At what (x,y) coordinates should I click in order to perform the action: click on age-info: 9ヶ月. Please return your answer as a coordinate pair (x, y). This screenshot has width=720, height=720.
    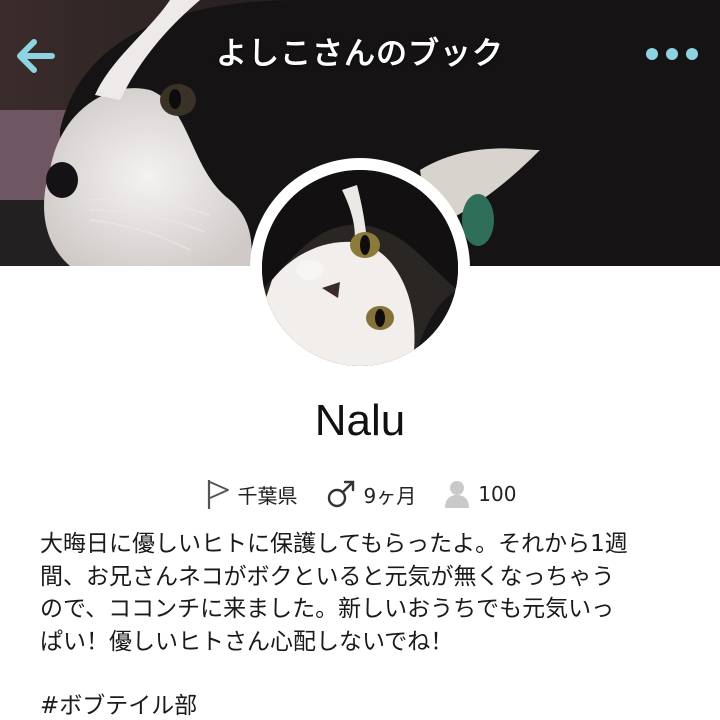
    Looking at the image, I should click on (371, 494).